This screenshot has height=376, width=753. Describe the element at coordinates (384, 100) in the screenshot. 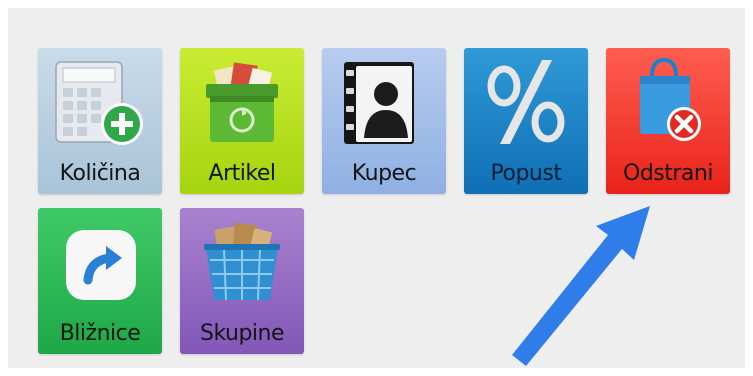

I see `customer-contact-icon` at that location.